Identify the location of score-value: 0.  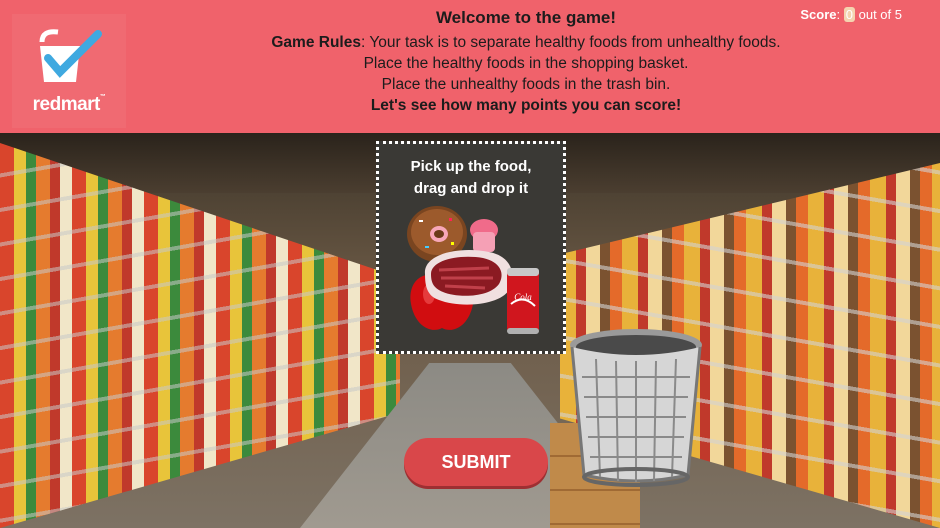
(849, 14).